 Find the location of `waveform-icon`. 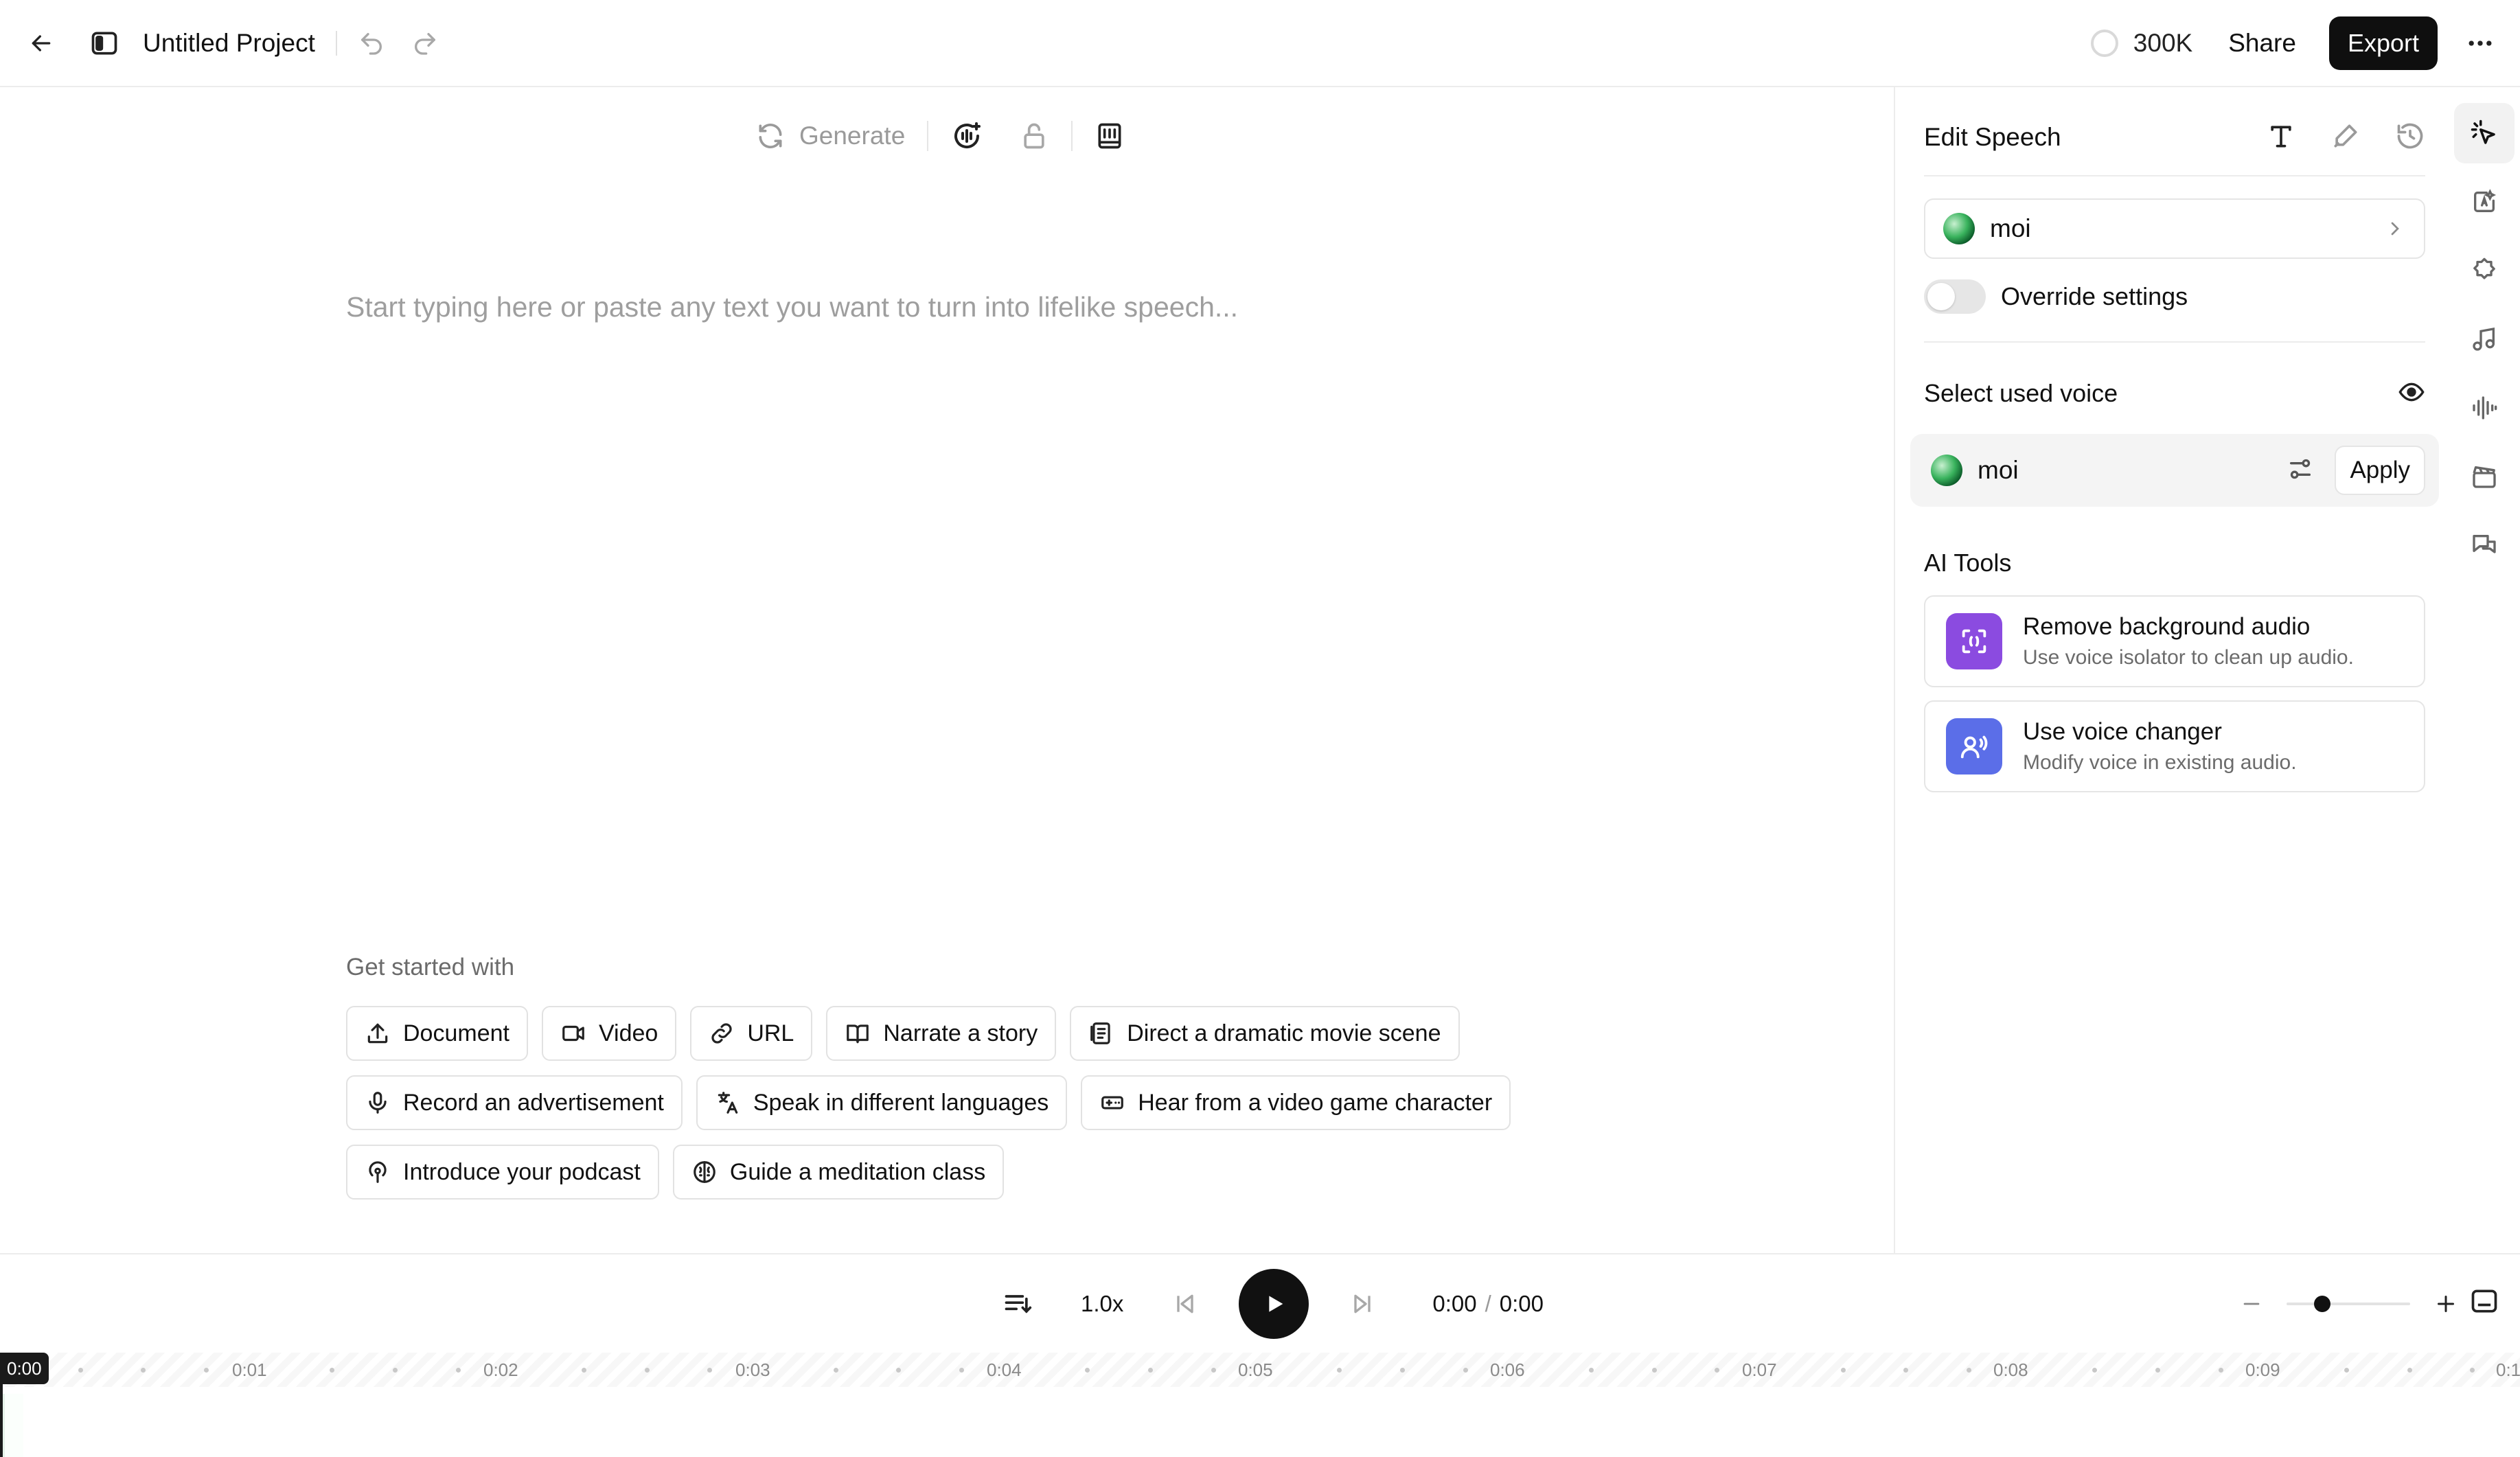

waveform-icon is located at coordinates (2485, 408).